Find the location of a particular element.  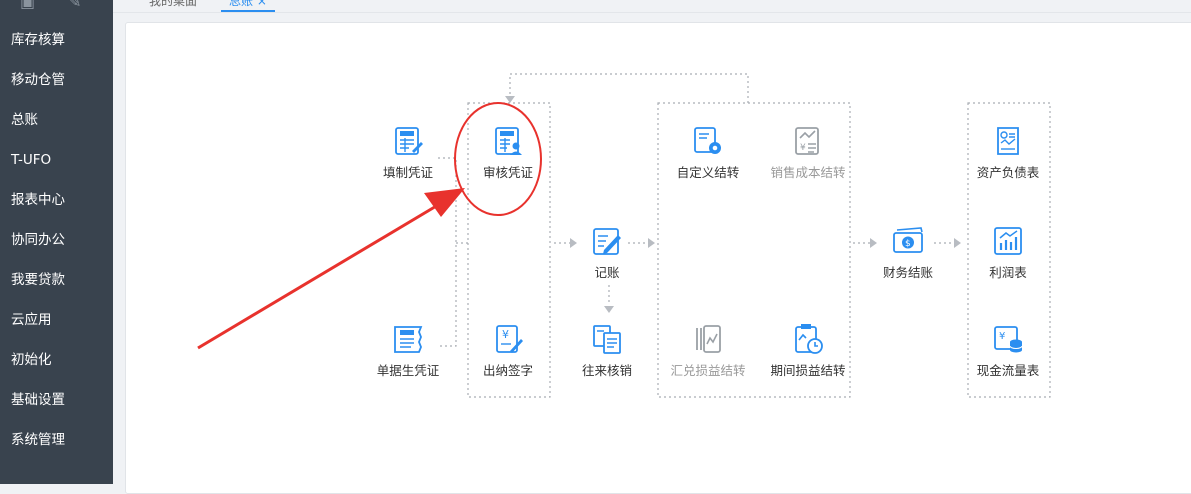

node-label: 单据生凭证 is located at coordinates (408, 370).